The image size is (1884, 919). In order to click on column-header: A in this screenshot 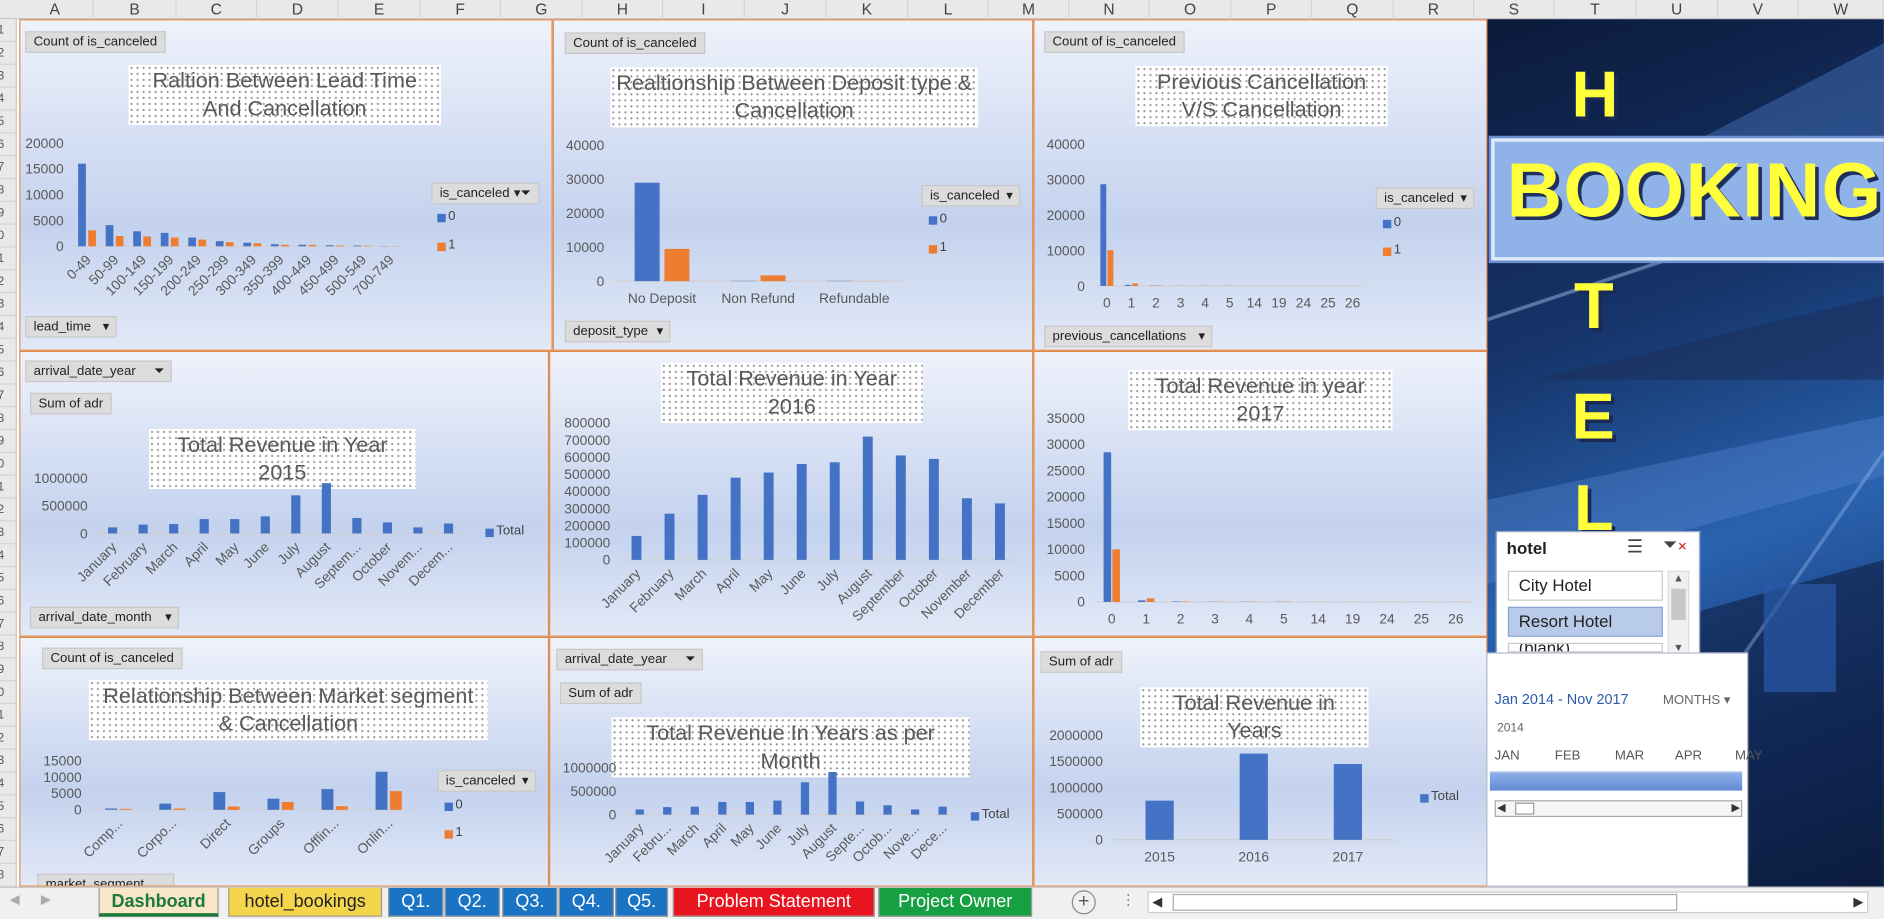, I will do `click(55, 10)`.